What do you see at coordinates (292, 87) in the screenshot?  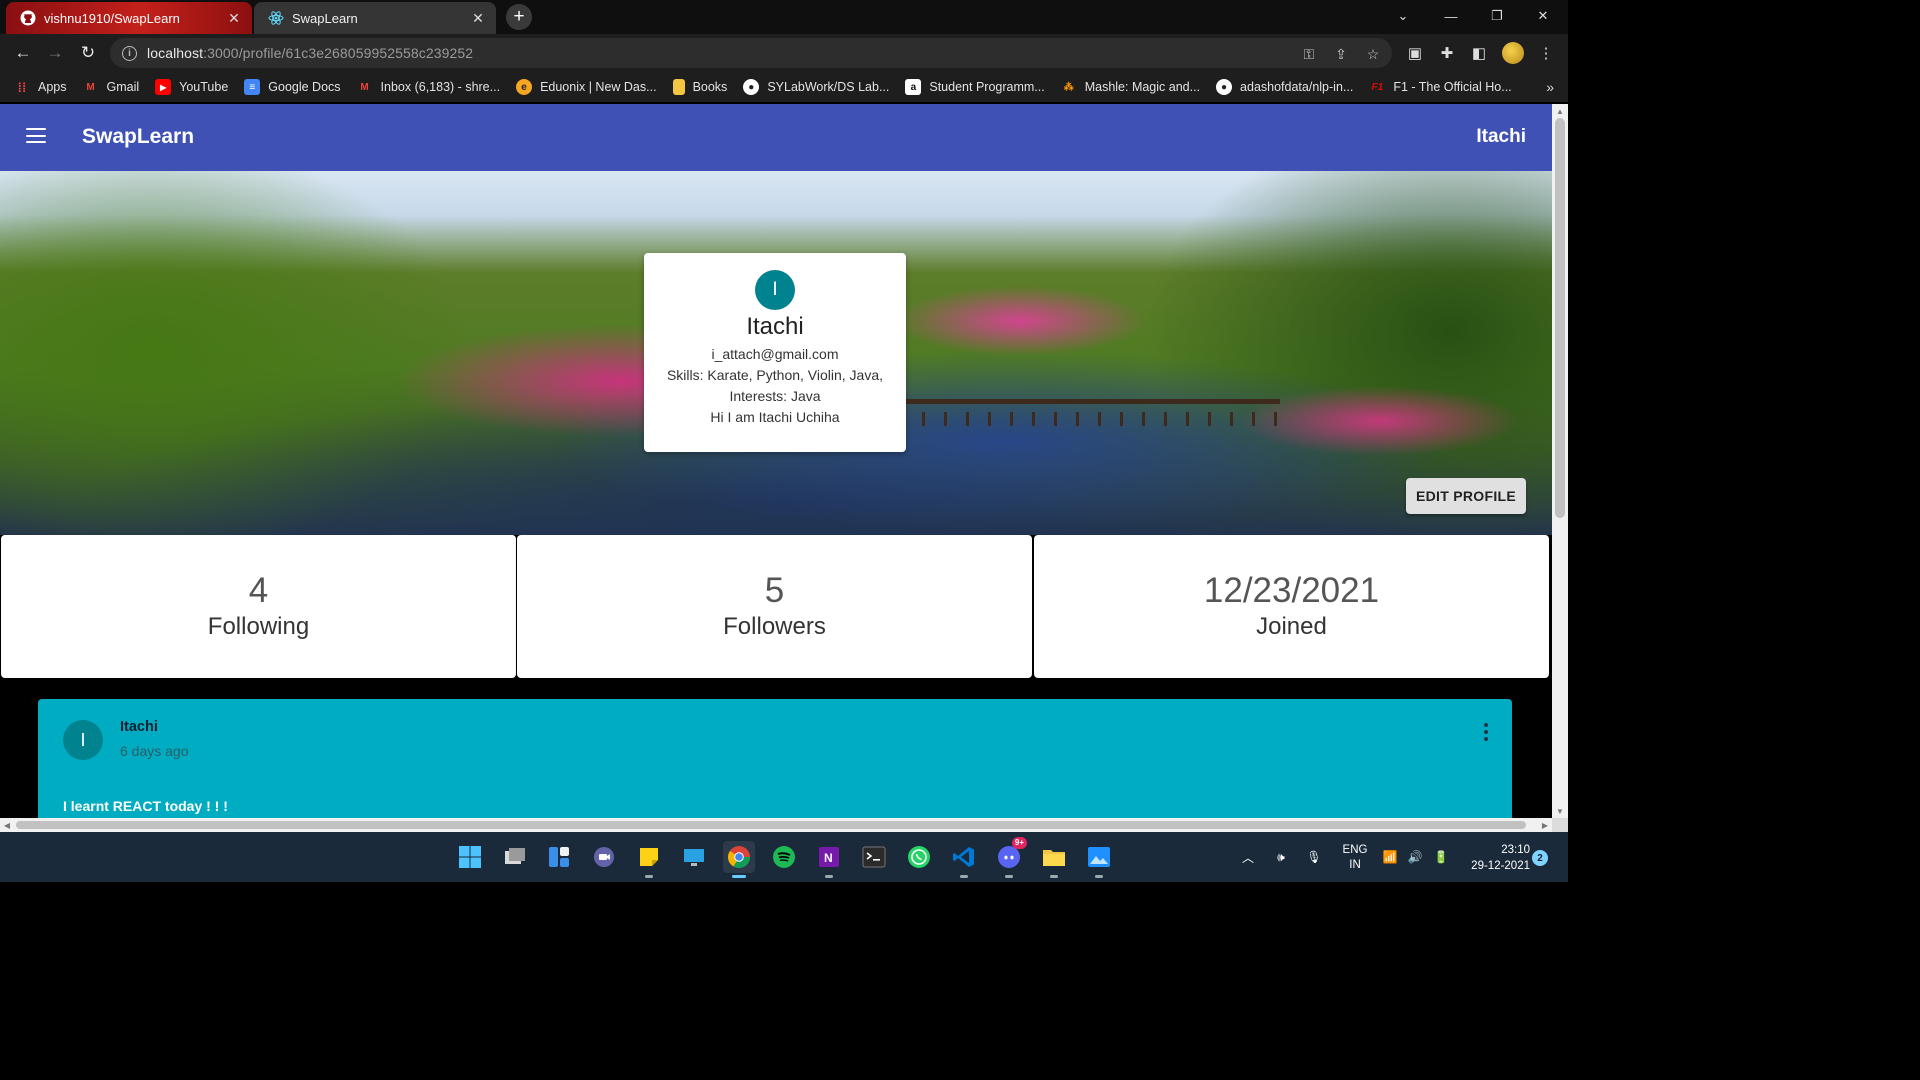 I see `bookmark-google-docs: ≡ Google Docs` at bounding box center [292, 87].